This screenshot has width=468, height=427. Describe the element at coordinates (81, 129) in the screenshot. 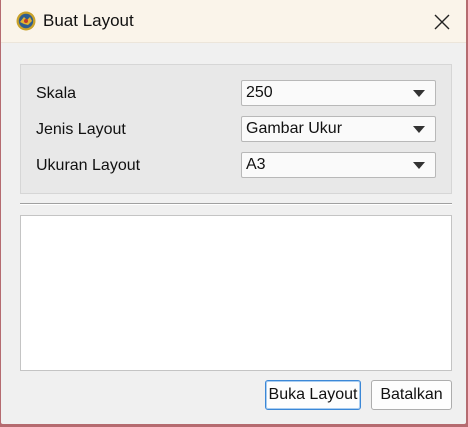

I see `jenis-layout-label: Jenis Layout` at that location.